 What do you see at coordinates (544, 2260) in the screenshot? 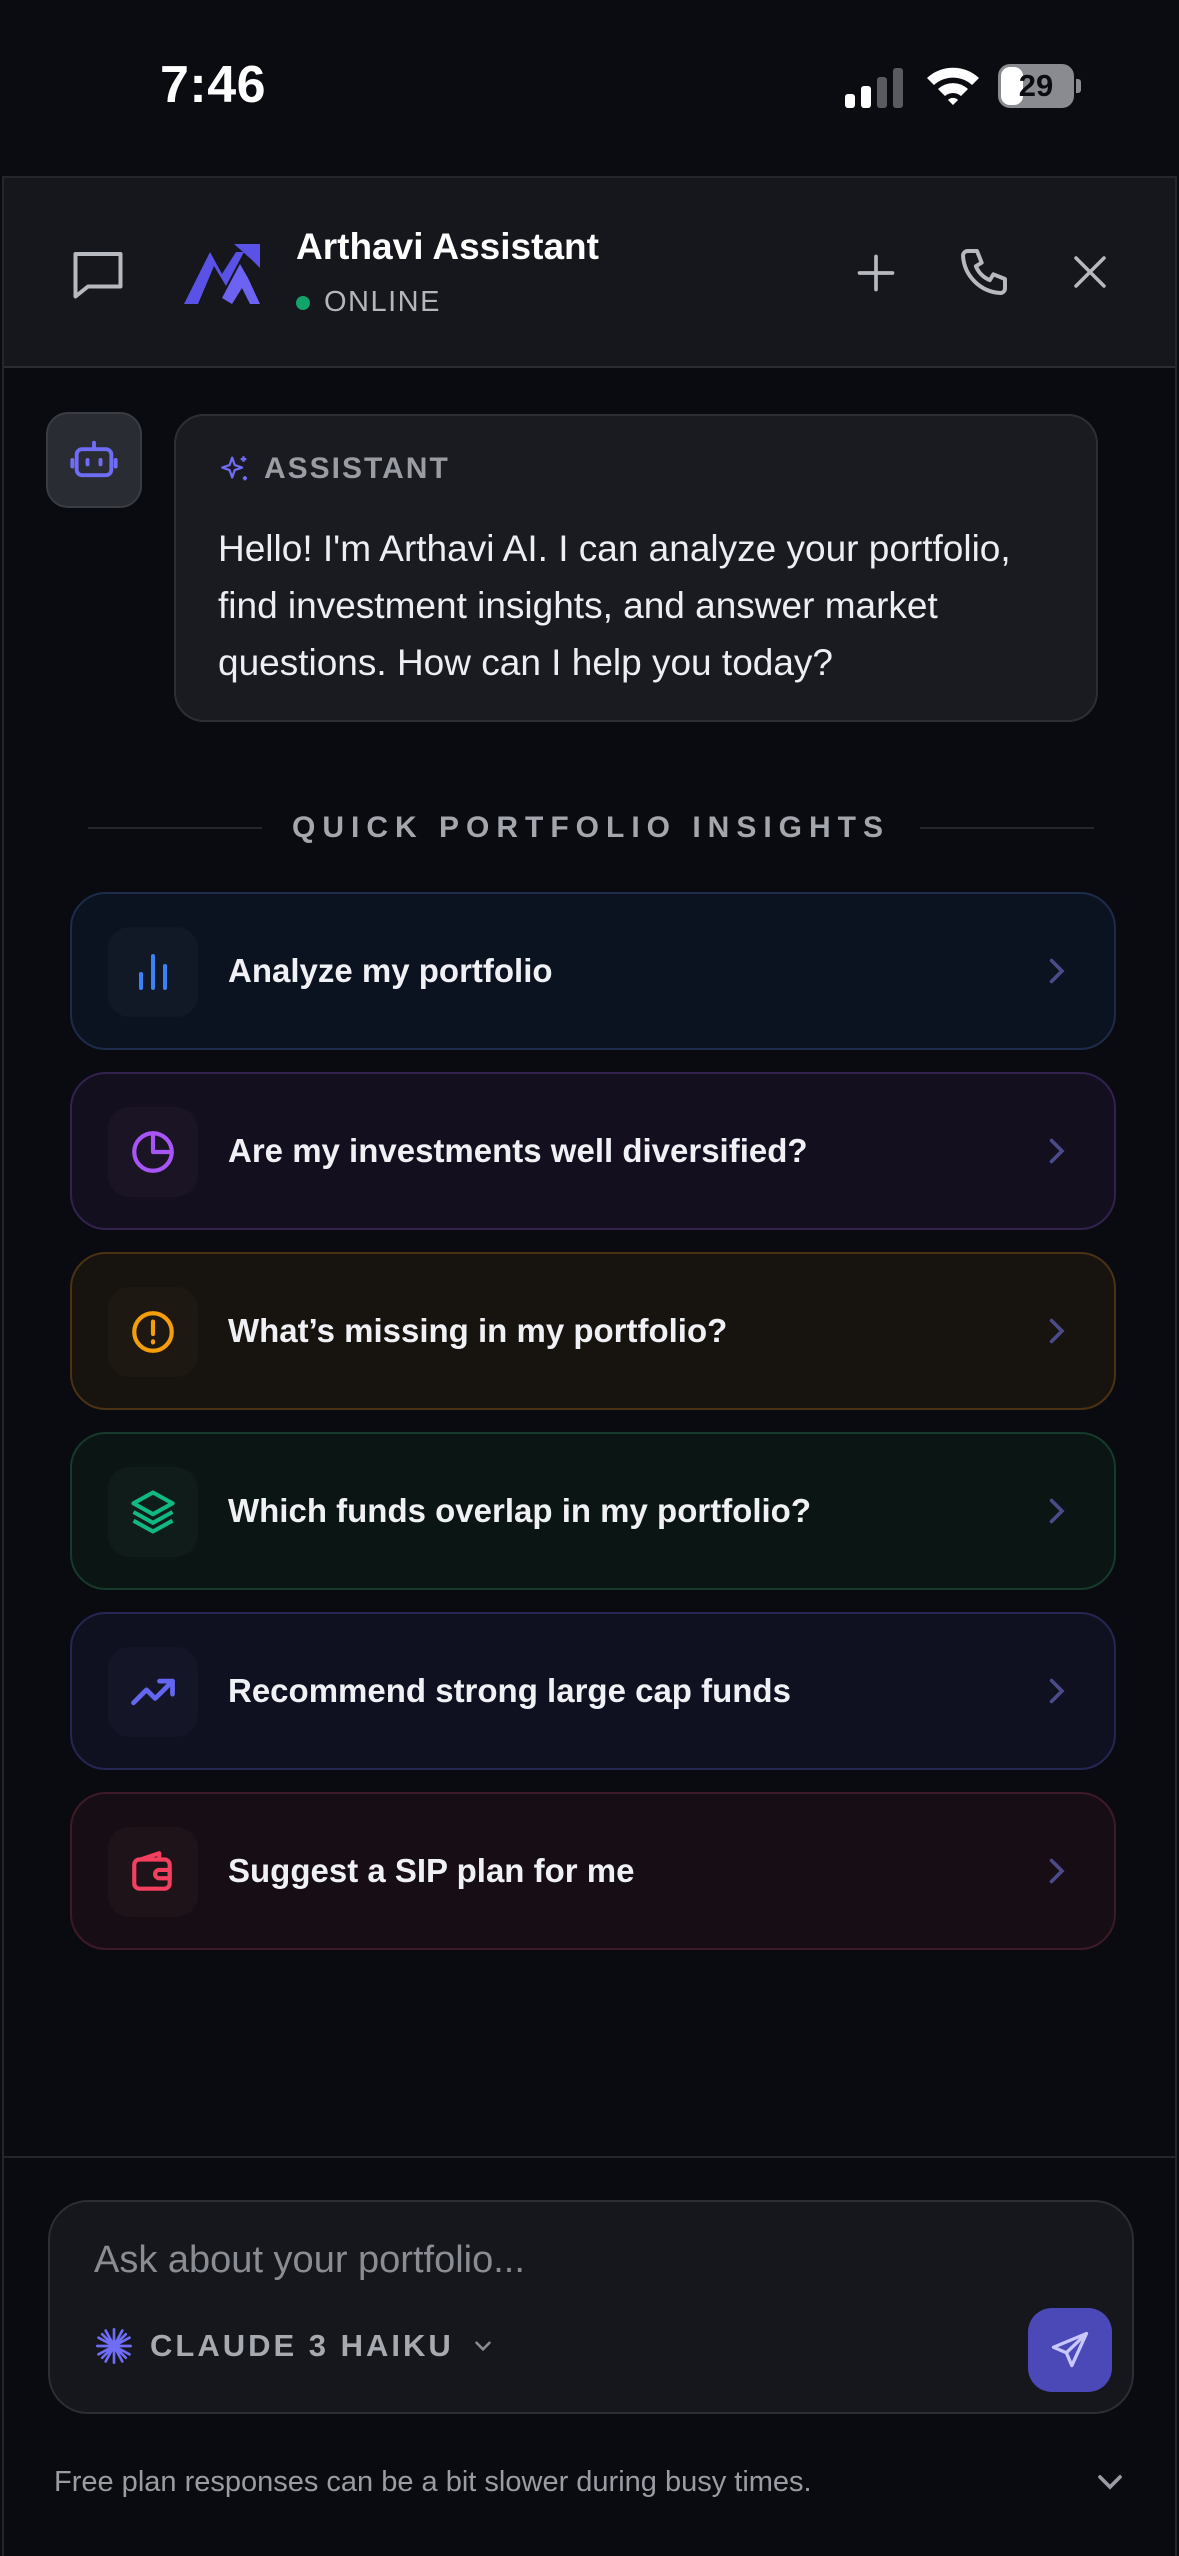
I see `message-input` at bounding box center [544, 2260].